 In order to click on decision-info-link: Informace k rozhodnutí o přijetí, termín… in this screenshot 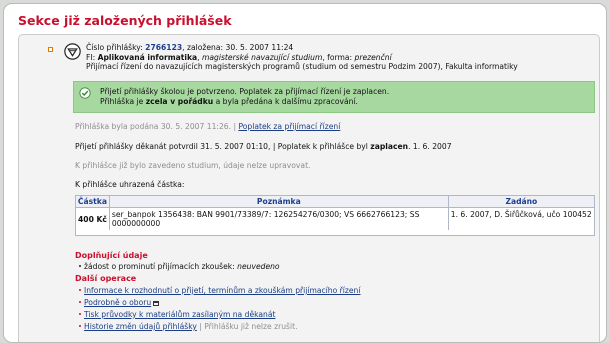, I will do `click(222, 290)`.